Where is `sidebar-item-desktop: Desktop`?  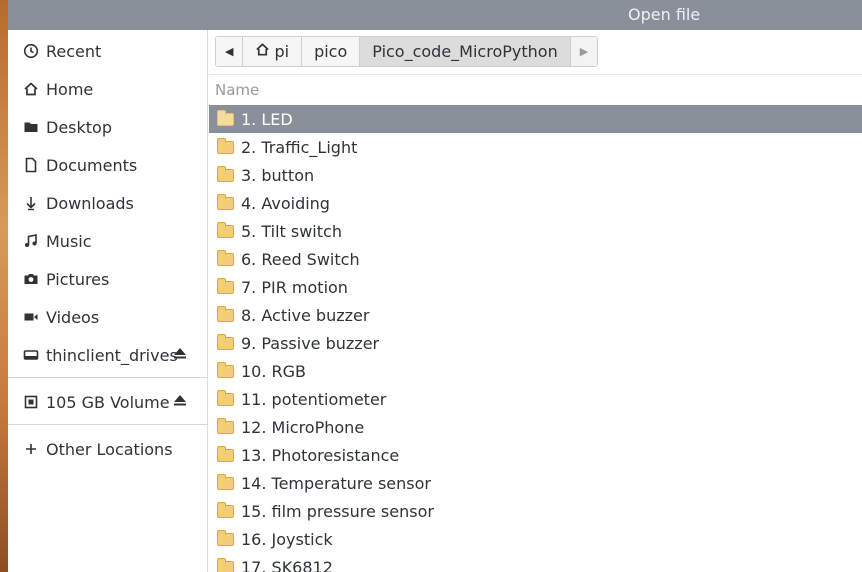
sidebar-item-desktop: Desktop is located at coordinates (108, 127).